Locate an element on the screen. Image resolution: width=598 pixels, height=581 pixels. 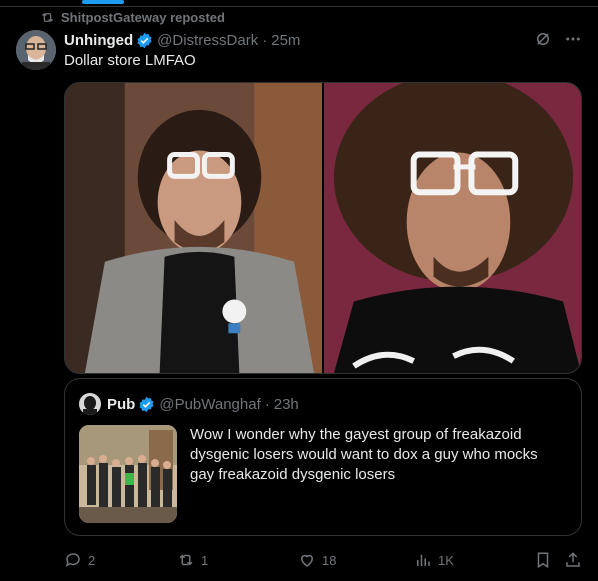
reply-button: 2 is located at coordinates (79, 560).